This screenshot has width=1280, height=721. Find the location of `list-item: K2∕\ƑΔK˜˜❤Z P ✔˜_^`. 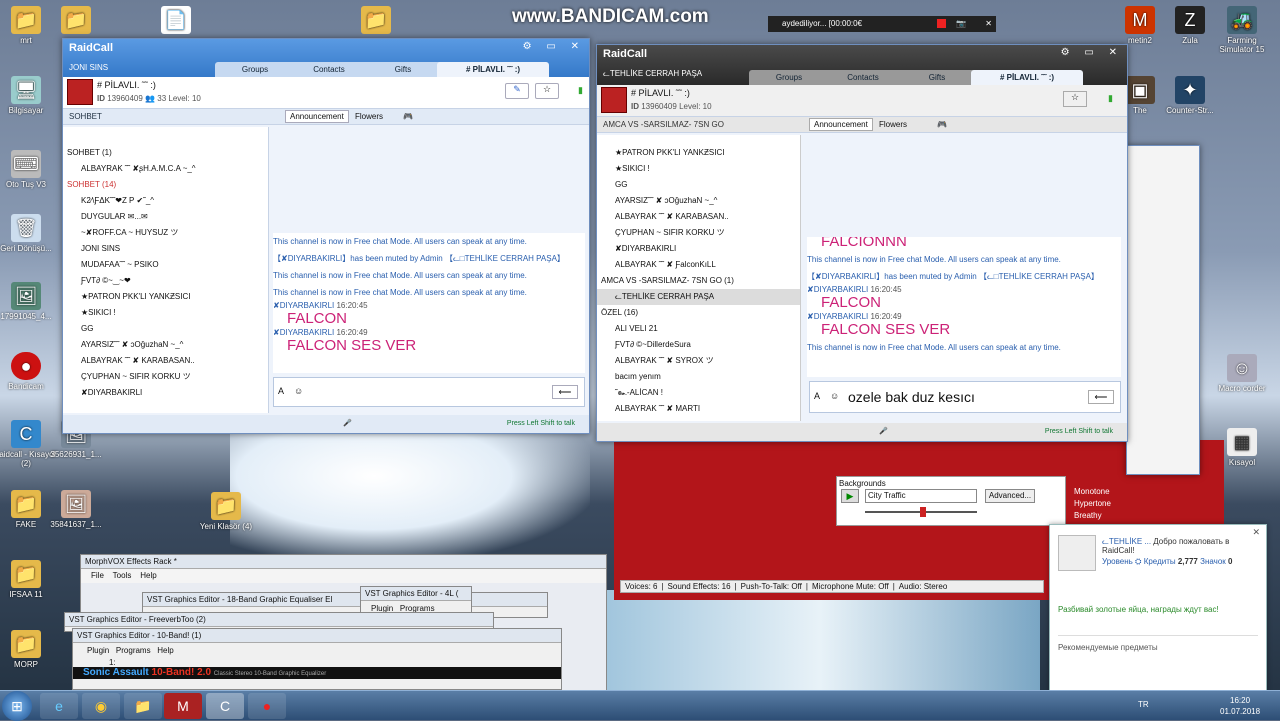

list-item: K2∕\ƑΔK˜˜❤Z P ✔˜_^ is located at coordinates (165, 201).